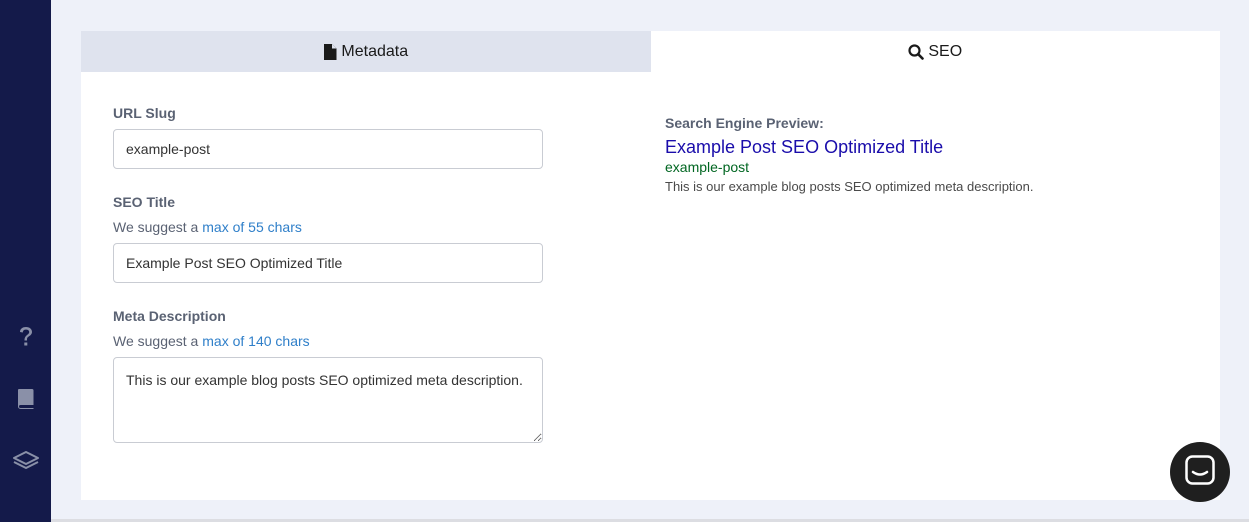  What do you see at coordinates (25, 461) in the screenshot?
I see `layers-icon` at bounding box center [25, 461].